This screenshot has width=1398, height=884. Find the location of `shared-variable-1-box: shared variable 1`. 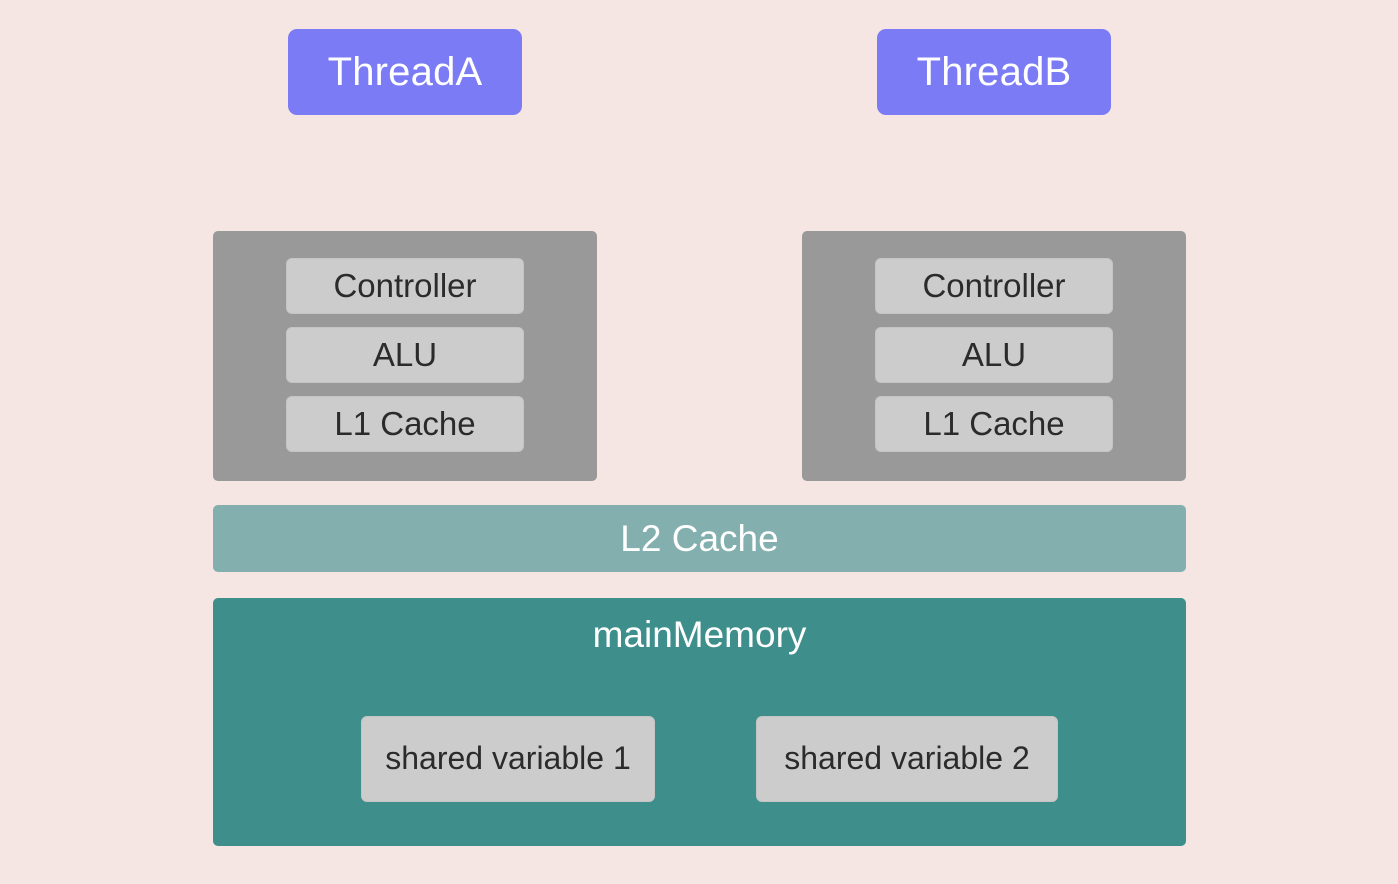

shared-variable-1-box: shared variable 1 is located at coordinates (508, 759).